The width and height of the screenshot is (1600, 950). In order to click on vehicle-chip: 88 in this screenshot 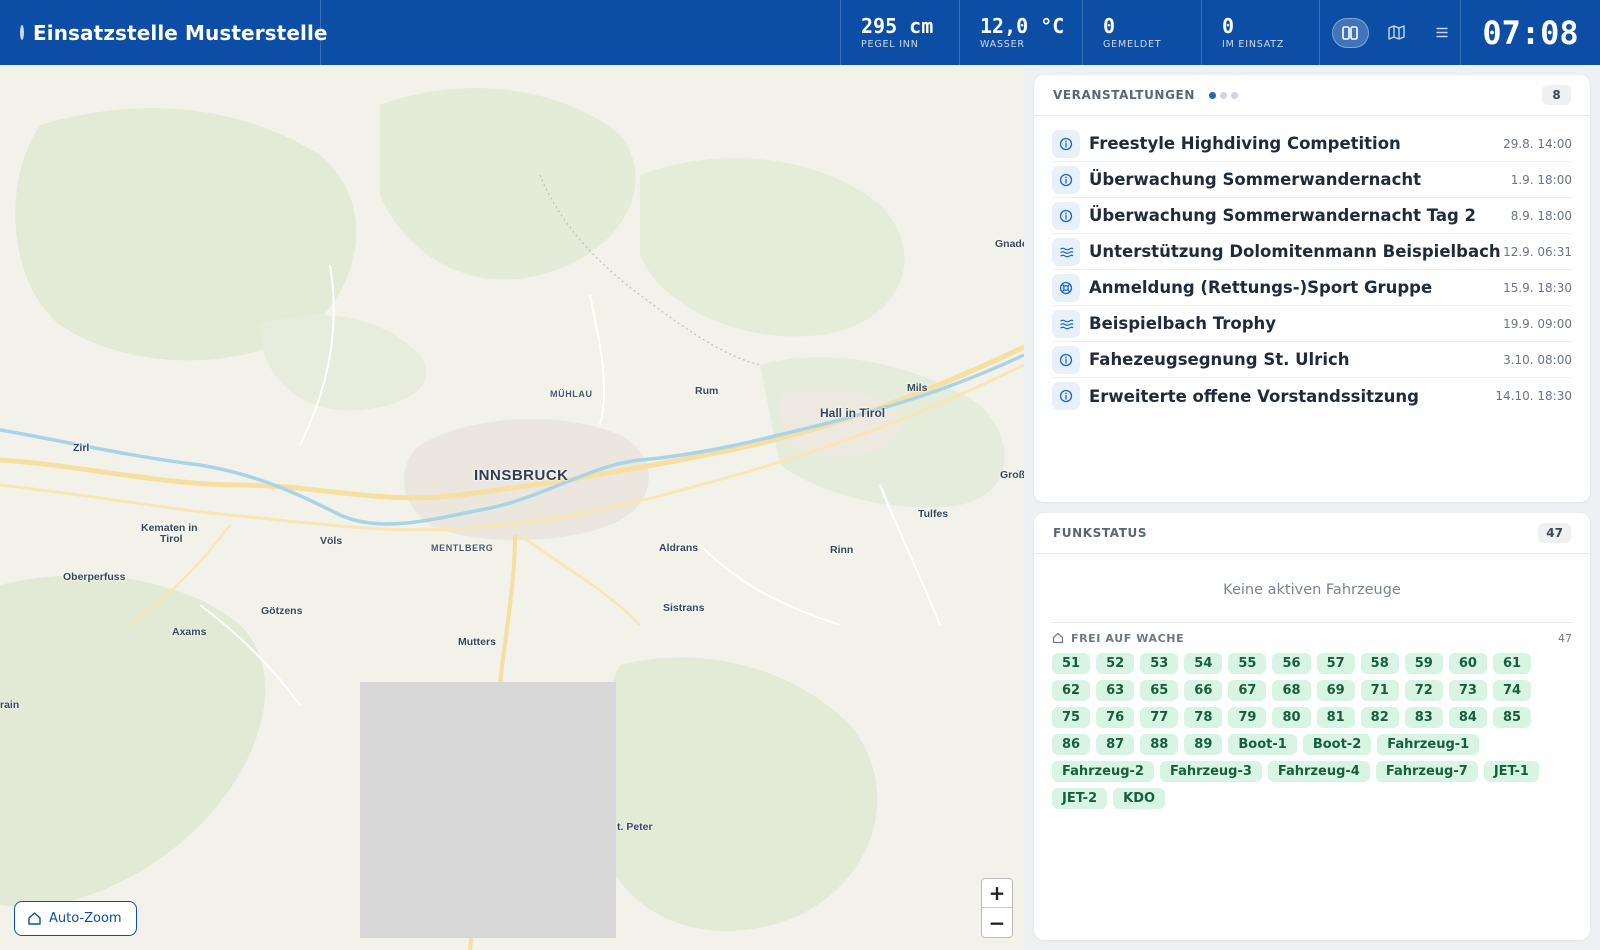, I will do `click(1159, 744)`.